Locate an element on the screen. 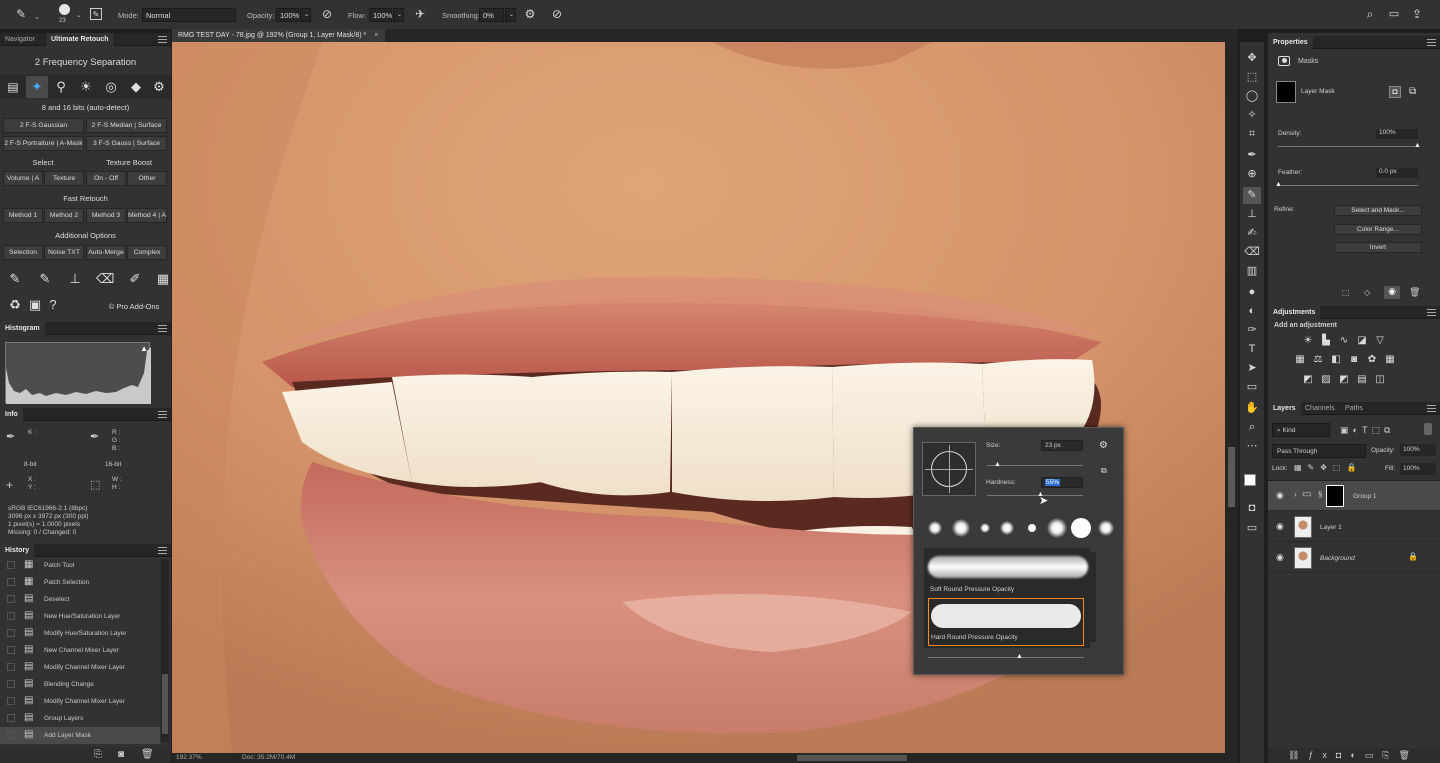 This screenshot has height=763, width=1440. crop-tool-icon: ⌗ is located at coordinates (1252, 134).